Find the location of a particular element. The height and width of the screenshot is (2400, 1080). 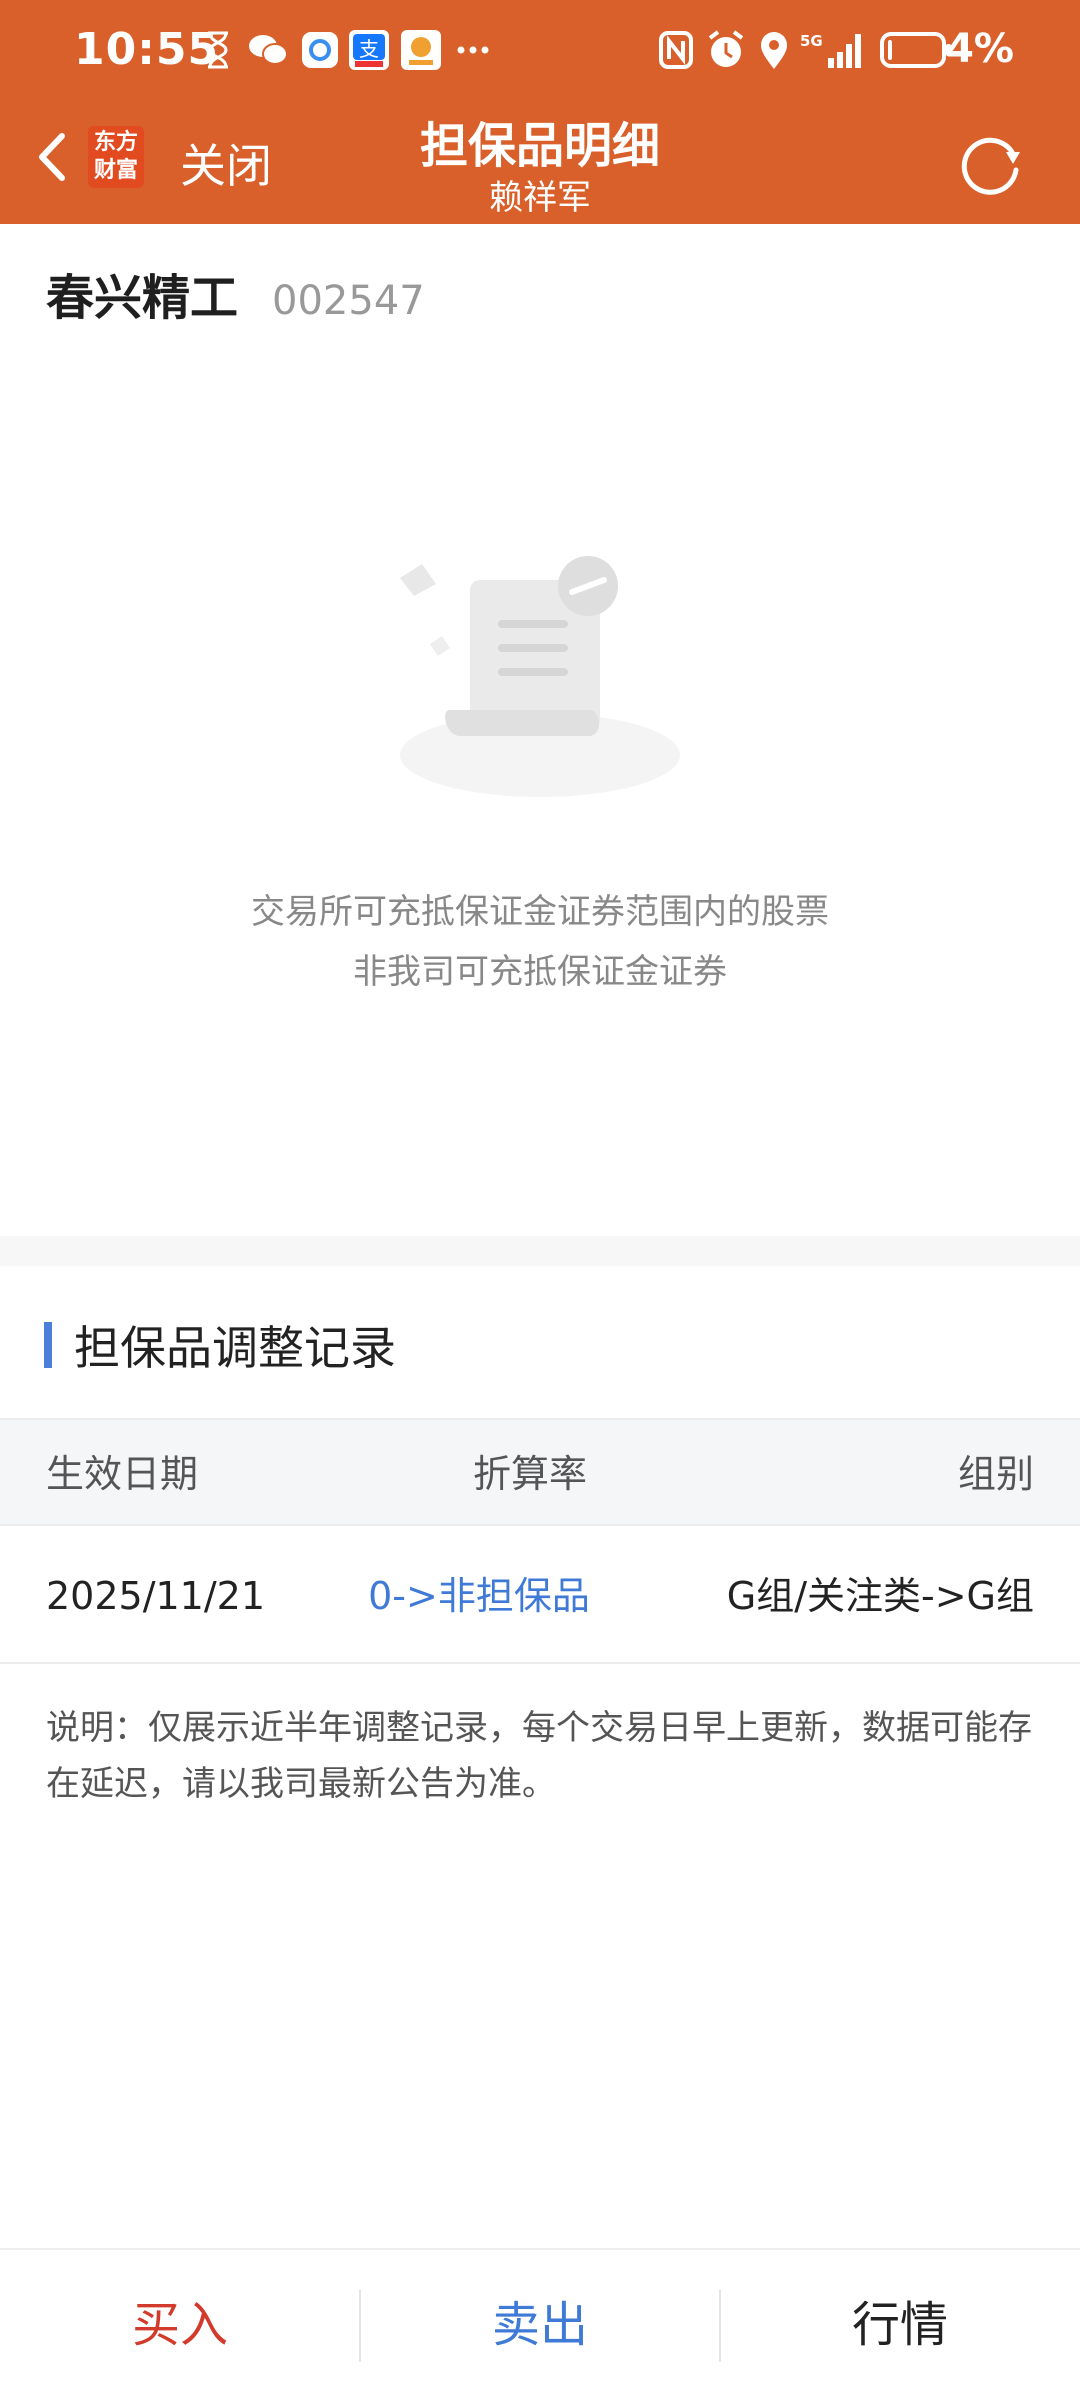

svg-text: 支 is located at coordinates (369, 49).